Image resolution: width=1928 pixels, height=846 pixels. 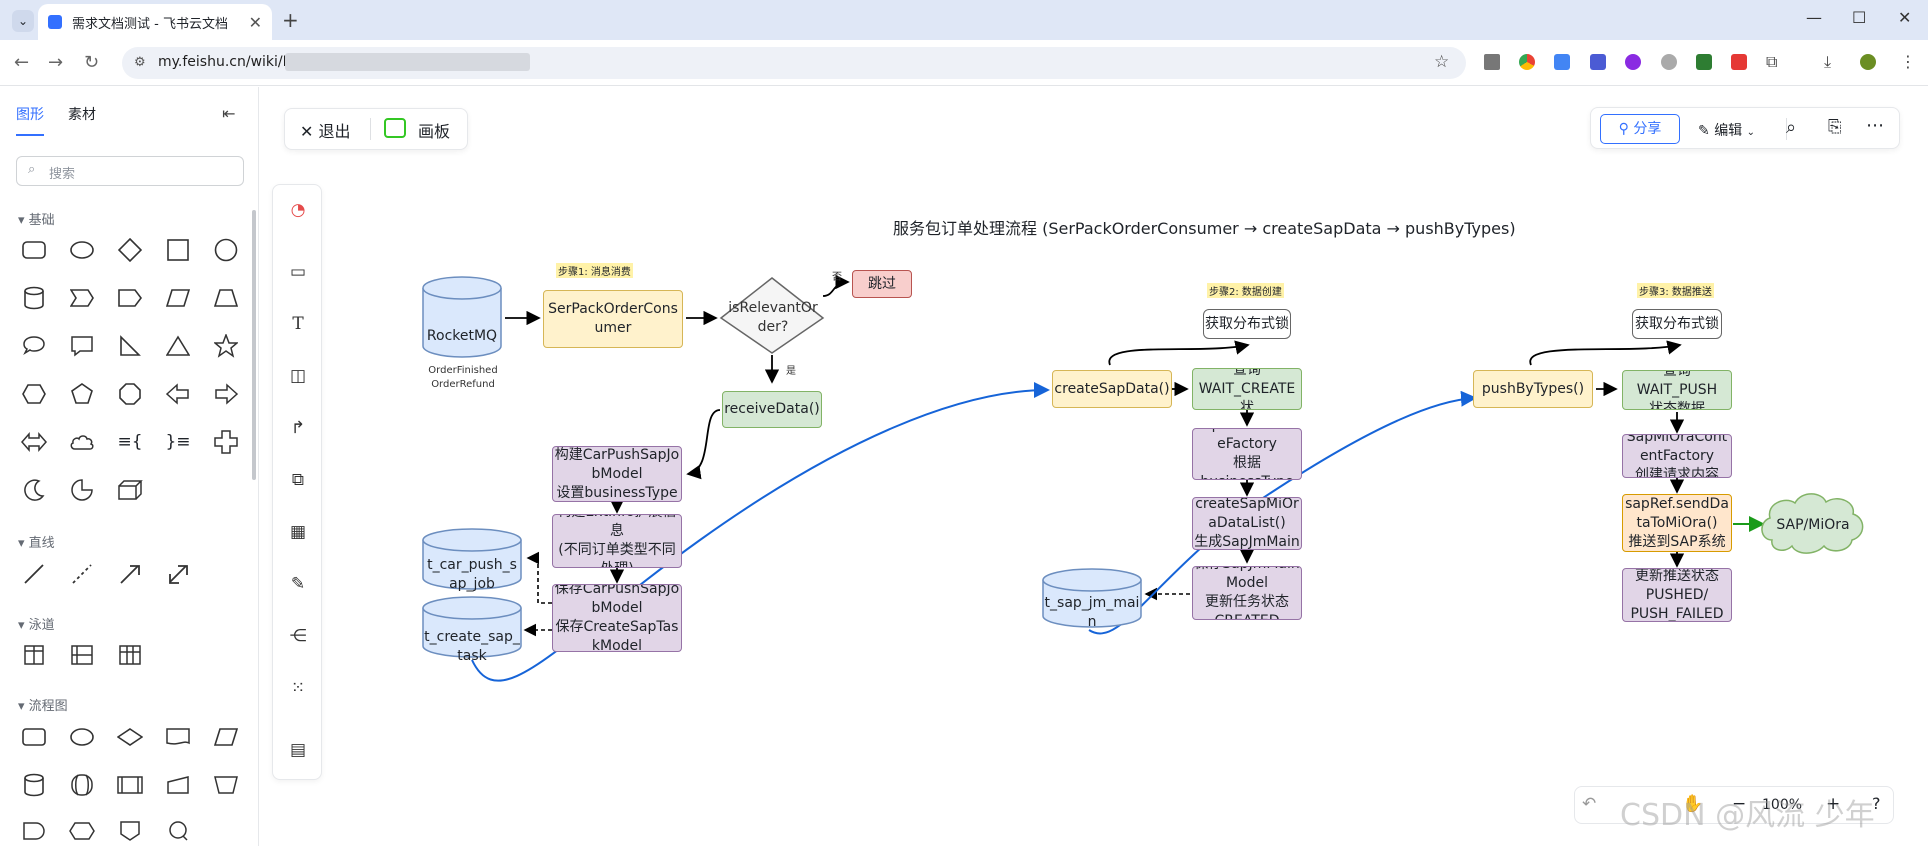 What do you see at coordinates (1677, 324) in the screenshot?
I see `lock-node-2: 获取分布式锁` at bounding box center [1677, 324].